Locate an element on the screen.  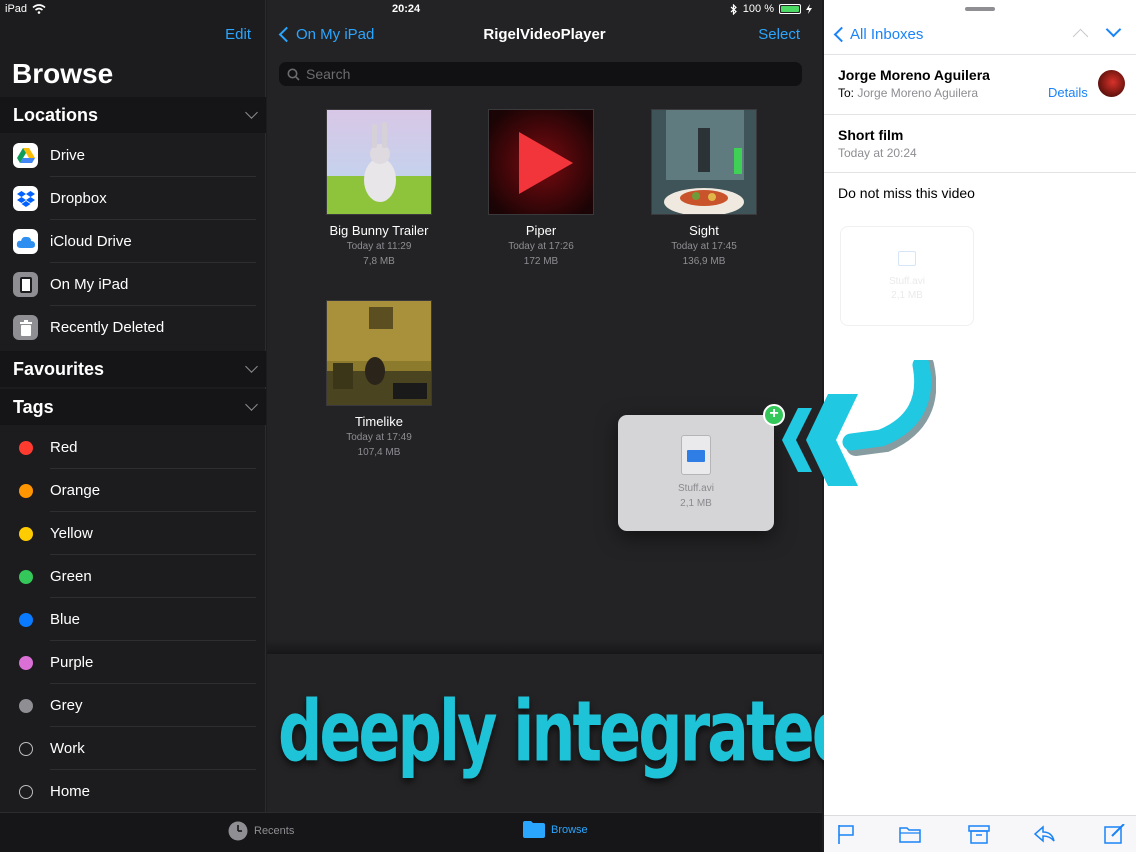
section-tags-label: Tags is located at coordinates (33, 406).